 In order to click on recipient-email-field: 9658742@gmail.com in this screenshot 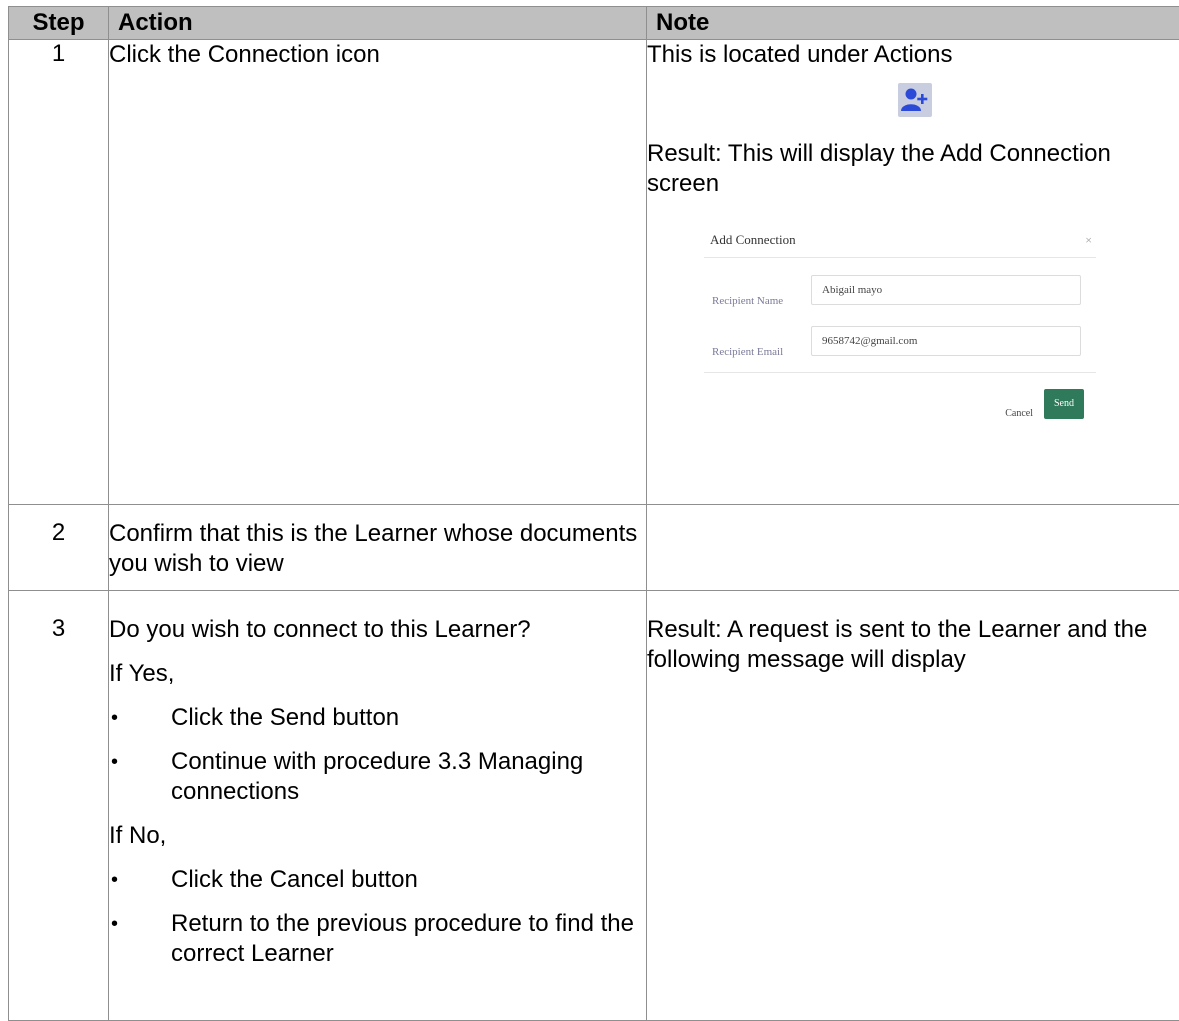, I will do `click(946, 341)`.